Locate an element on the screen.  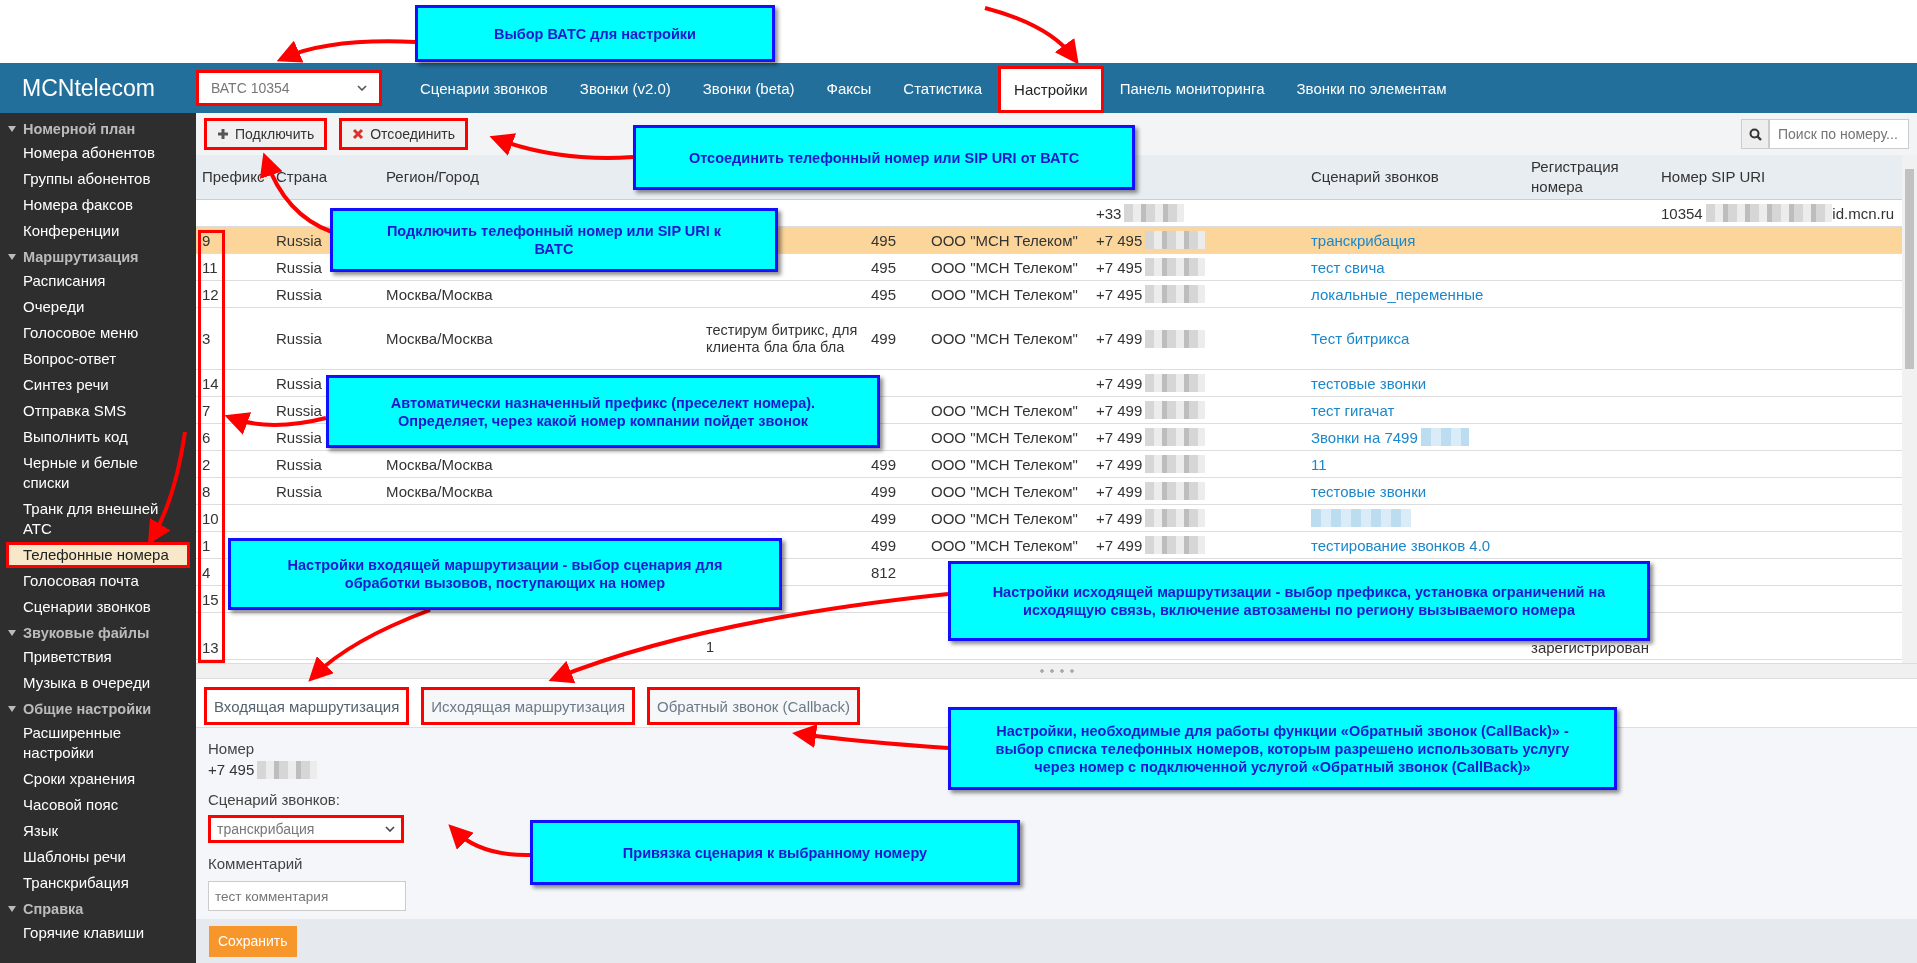
scenario-link: 11 is located at coordinates (1319, 464).